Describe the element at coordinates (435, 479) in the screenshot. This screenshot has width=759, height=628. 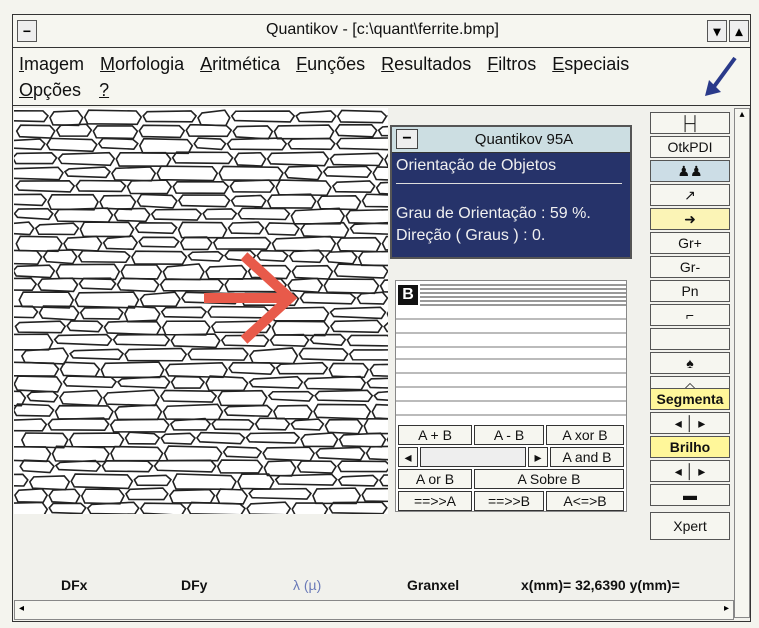
I see `a-or-b-button: A or B` at that location.